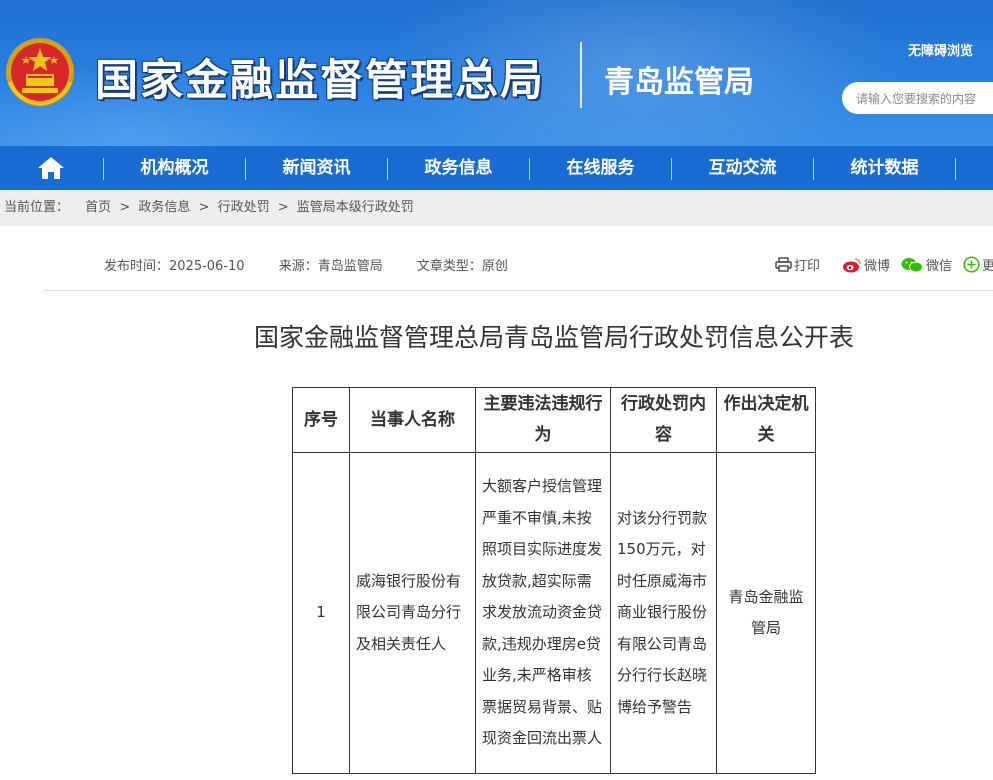 Image resolution: width=993 pixels, height=780 pixels. Describe the element at coordinates (766, 613) in the screenshot. I see `cell-authority: 青岛金融监管局` at that location.